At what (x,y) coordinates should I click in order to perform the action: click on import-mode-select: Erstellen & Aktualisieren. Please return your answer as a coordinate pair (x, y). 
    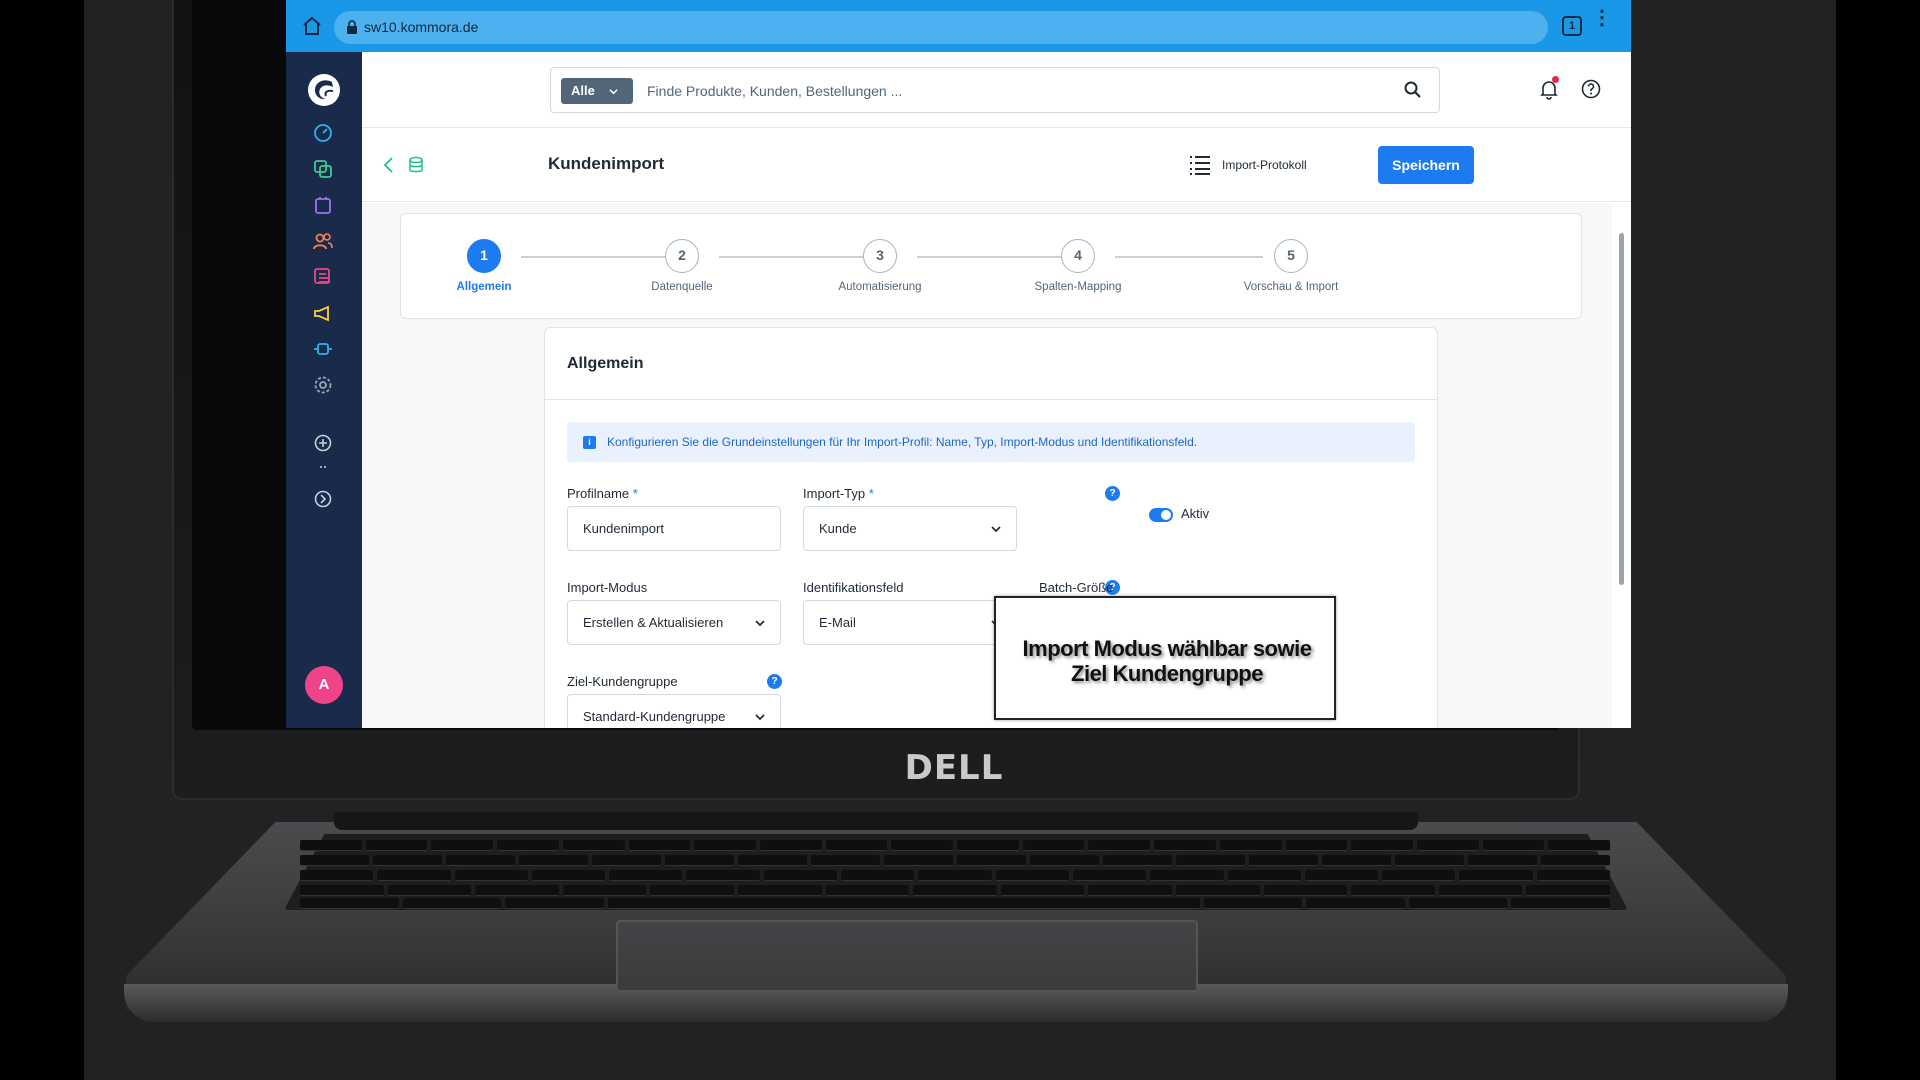
    Looking at the image, I should click on (674, 622).